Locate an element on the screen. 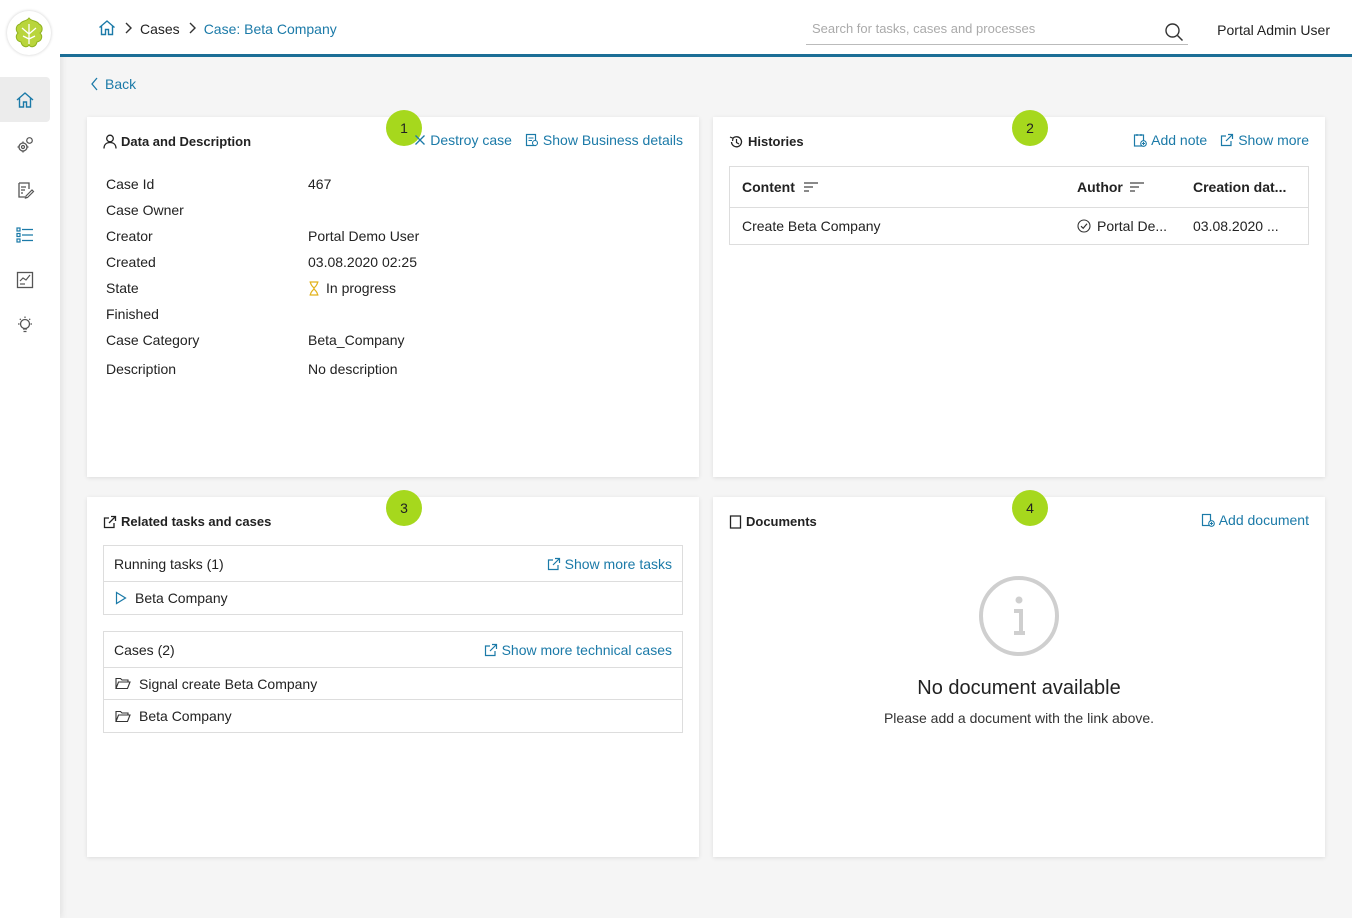 This screenshot has width=1352, height=918. show-more-tasks-button: Show more tasks is located at coordinates (609, 564).